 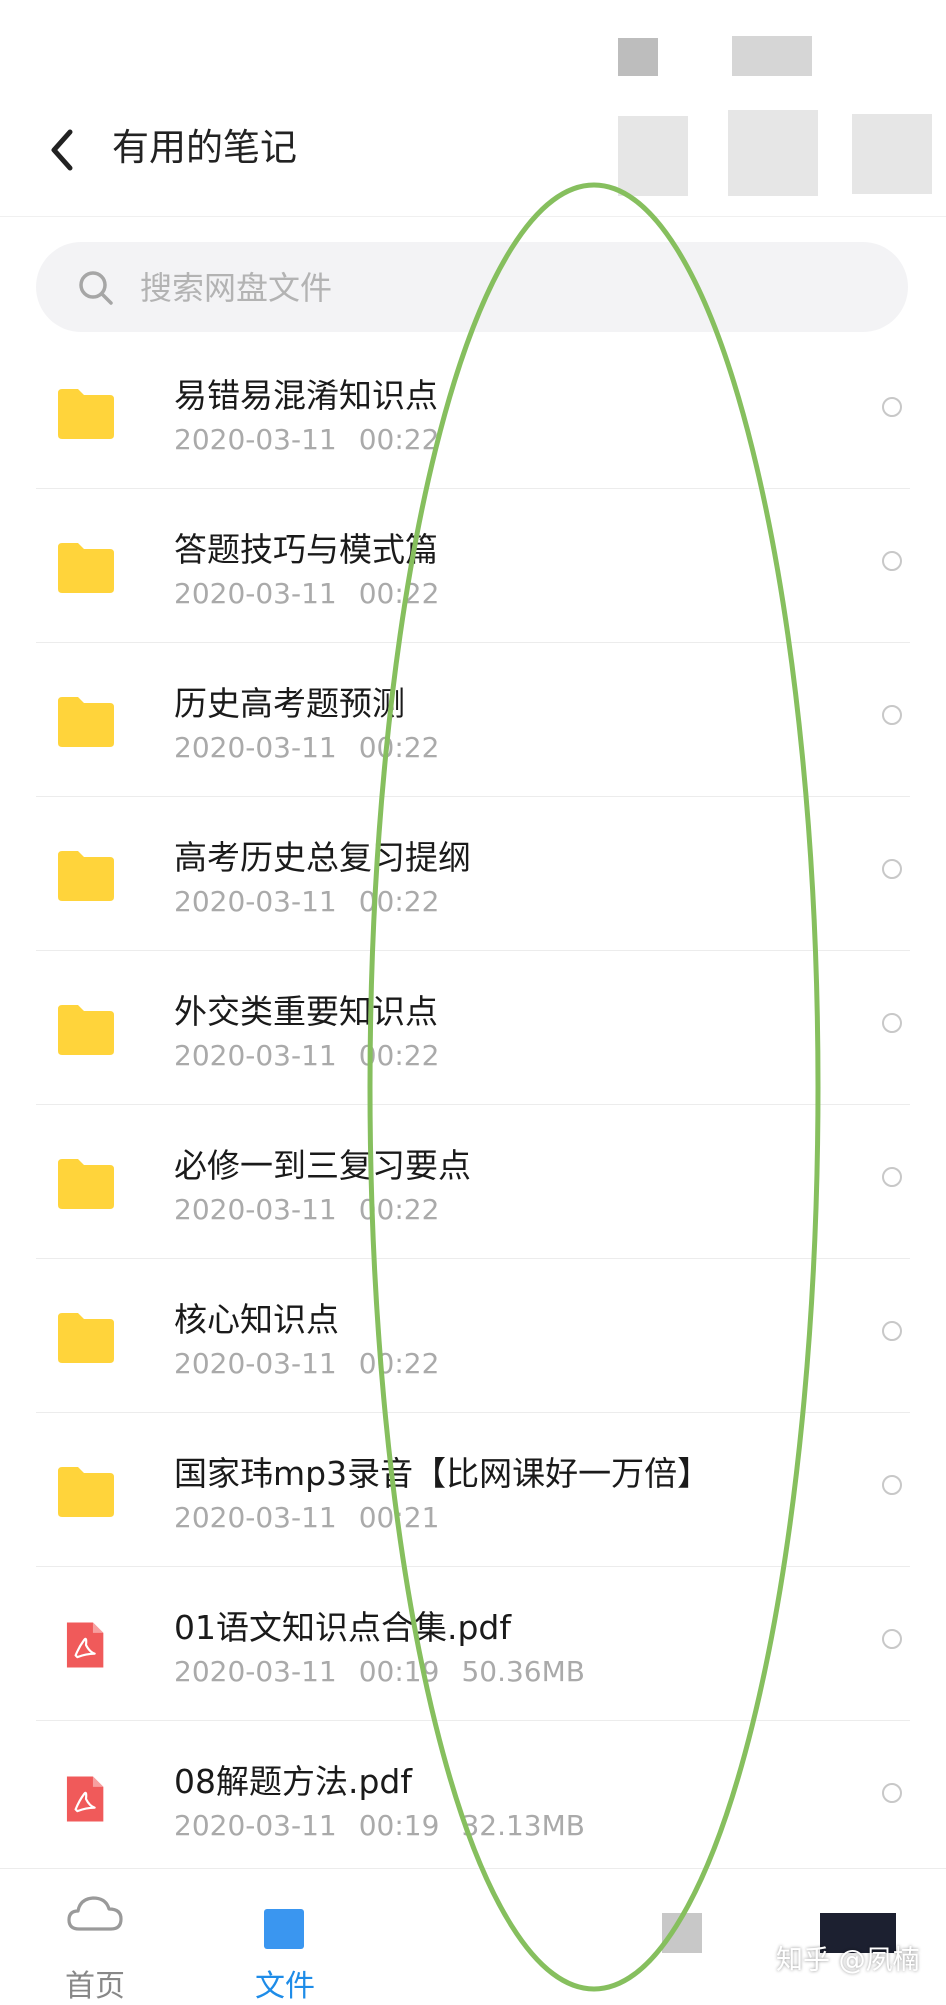 What do you see at coordinates (523, 1825) in the screenshot?
I see `file-size: 32.13MB` at bounding box center [523, 1825].